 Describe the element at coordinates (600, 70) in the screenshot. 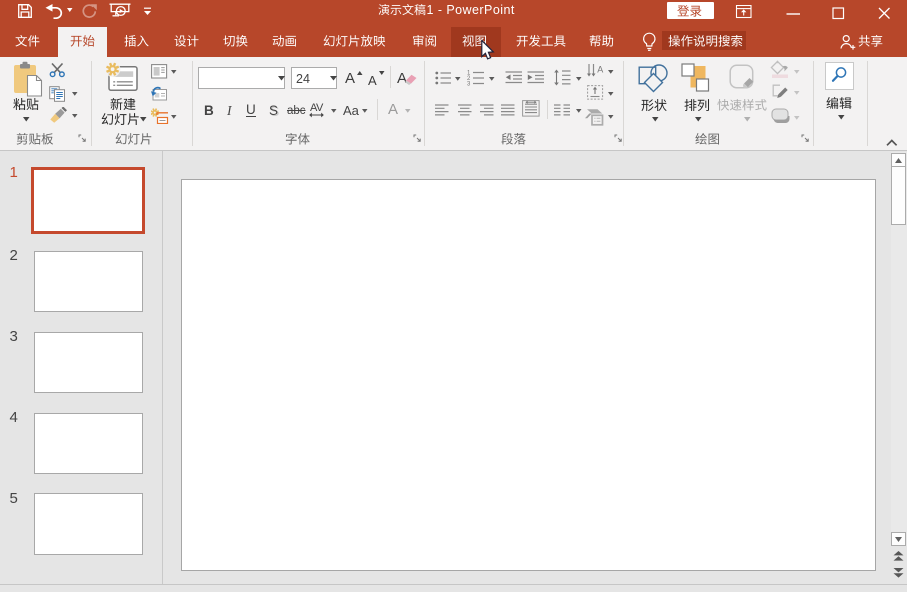

I see `svg-text: A` at that location.